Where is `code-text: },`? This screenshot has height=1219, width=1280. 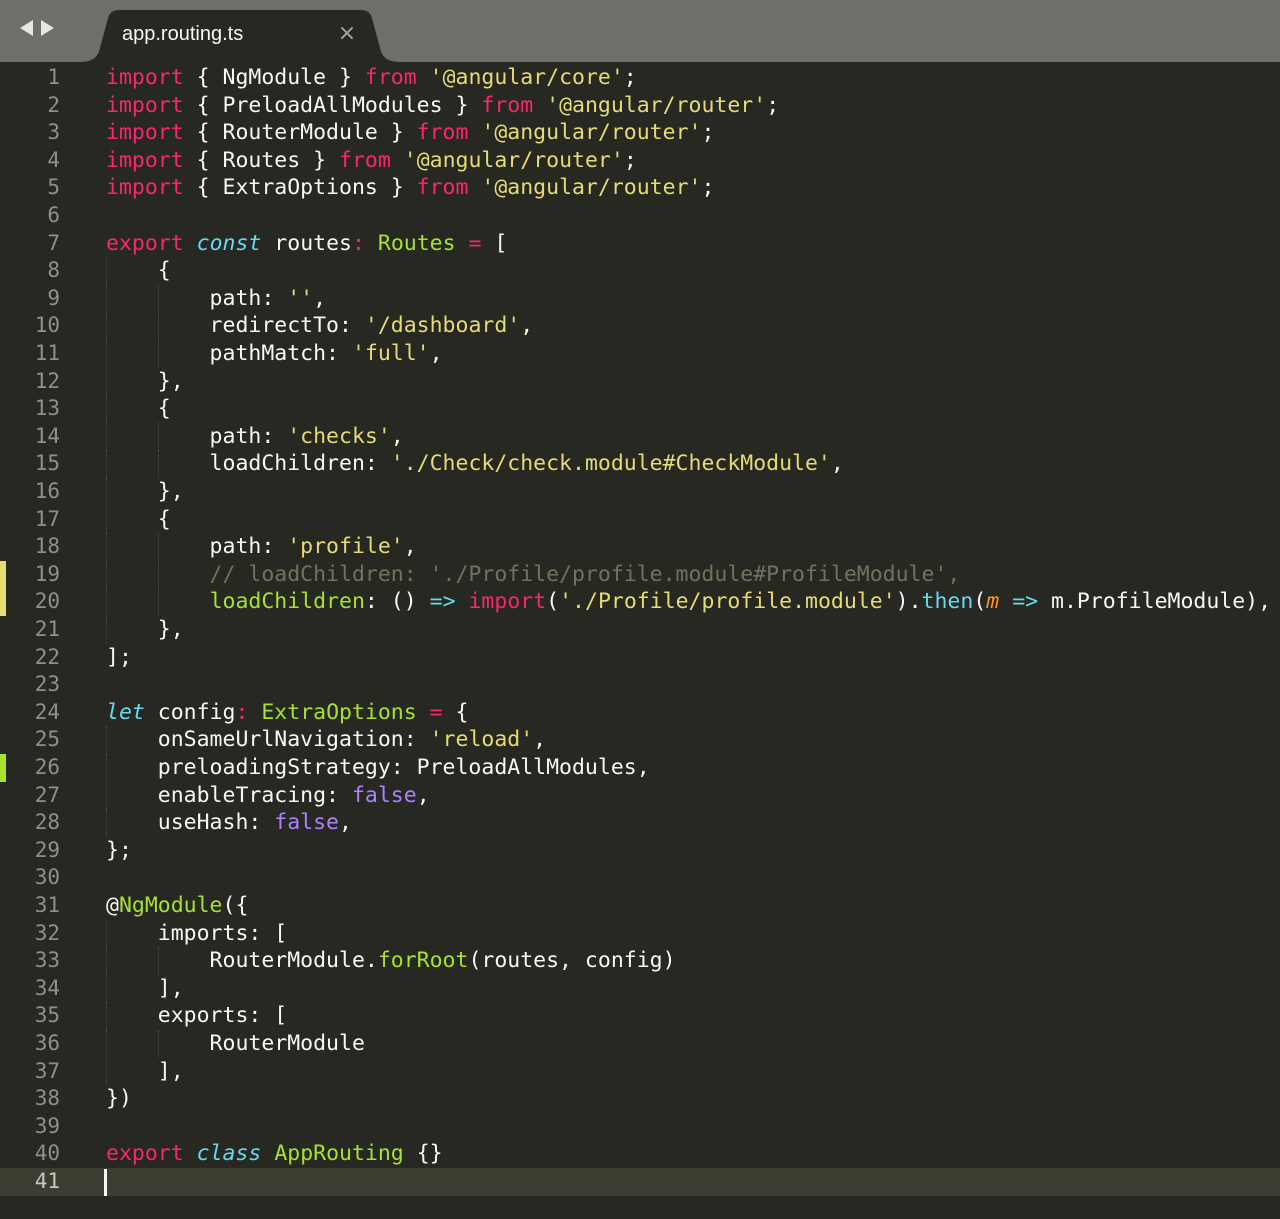
code-text: }, is located at coordinates (145, 382).